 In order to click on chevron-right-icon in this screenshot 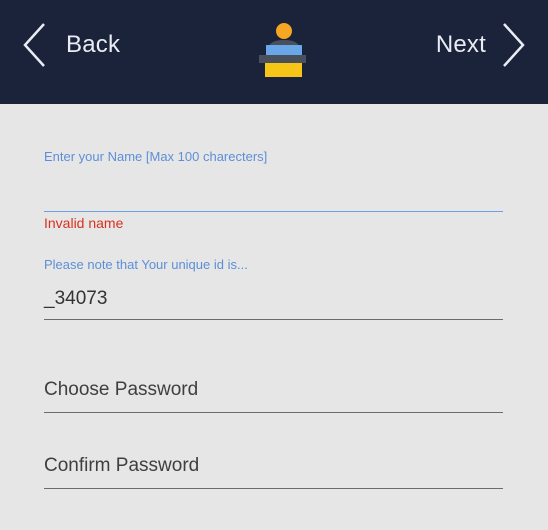, I will do `click(514, 45)`.